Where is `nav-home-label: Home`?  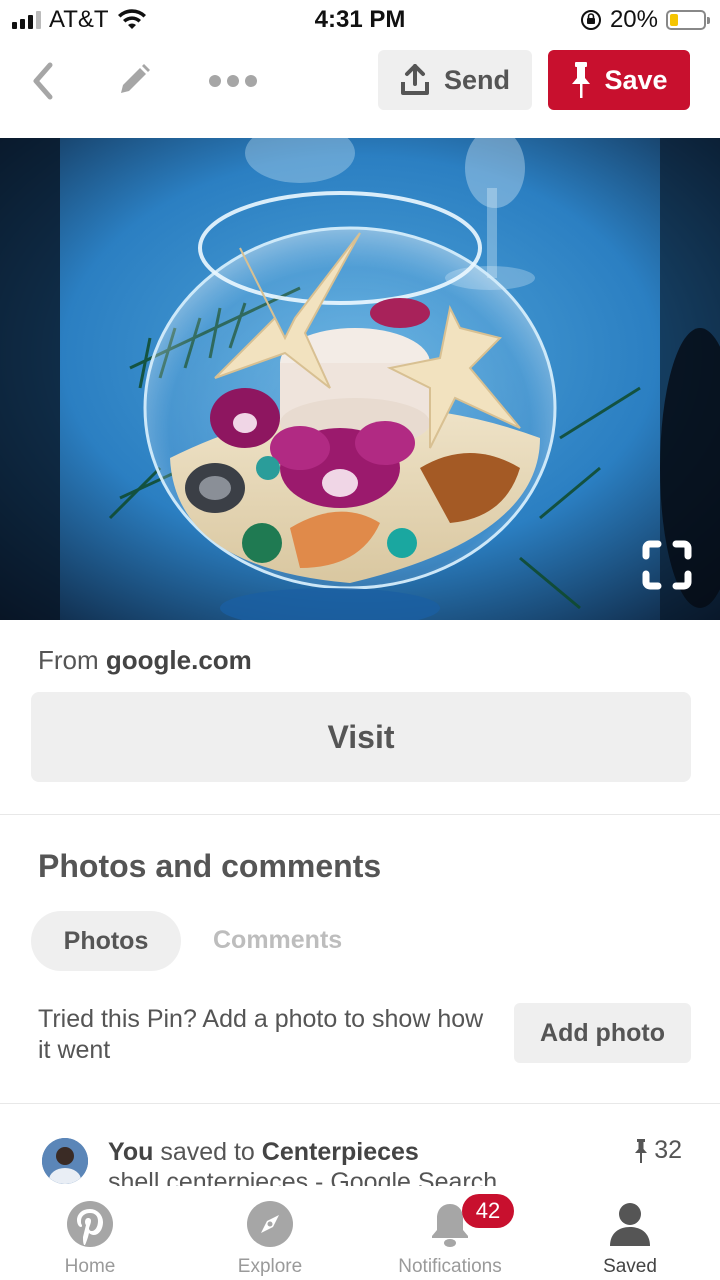 nav-home-label: Home is located at coordinates (90, 1266).